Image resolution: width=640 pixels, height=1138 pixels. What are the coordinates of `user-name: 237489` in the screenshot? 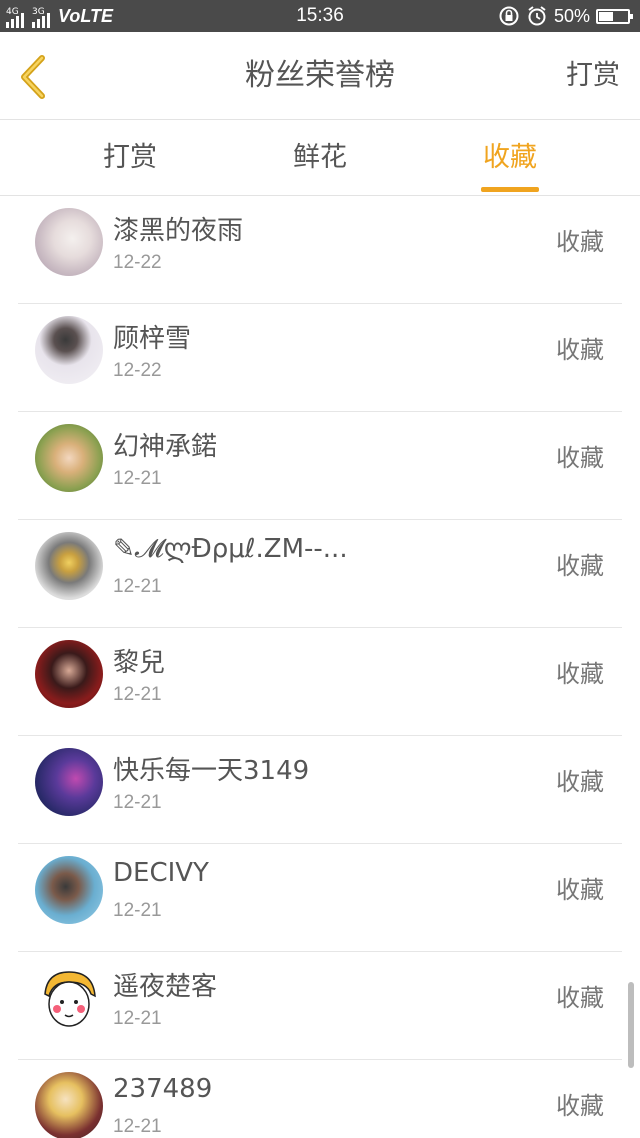 It's located at (163, 1089).